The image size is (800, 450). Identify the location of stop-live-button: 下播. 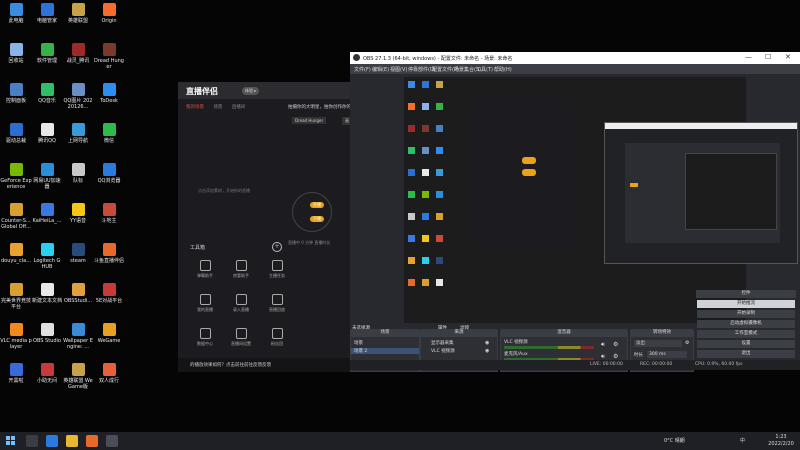
(317, 219).